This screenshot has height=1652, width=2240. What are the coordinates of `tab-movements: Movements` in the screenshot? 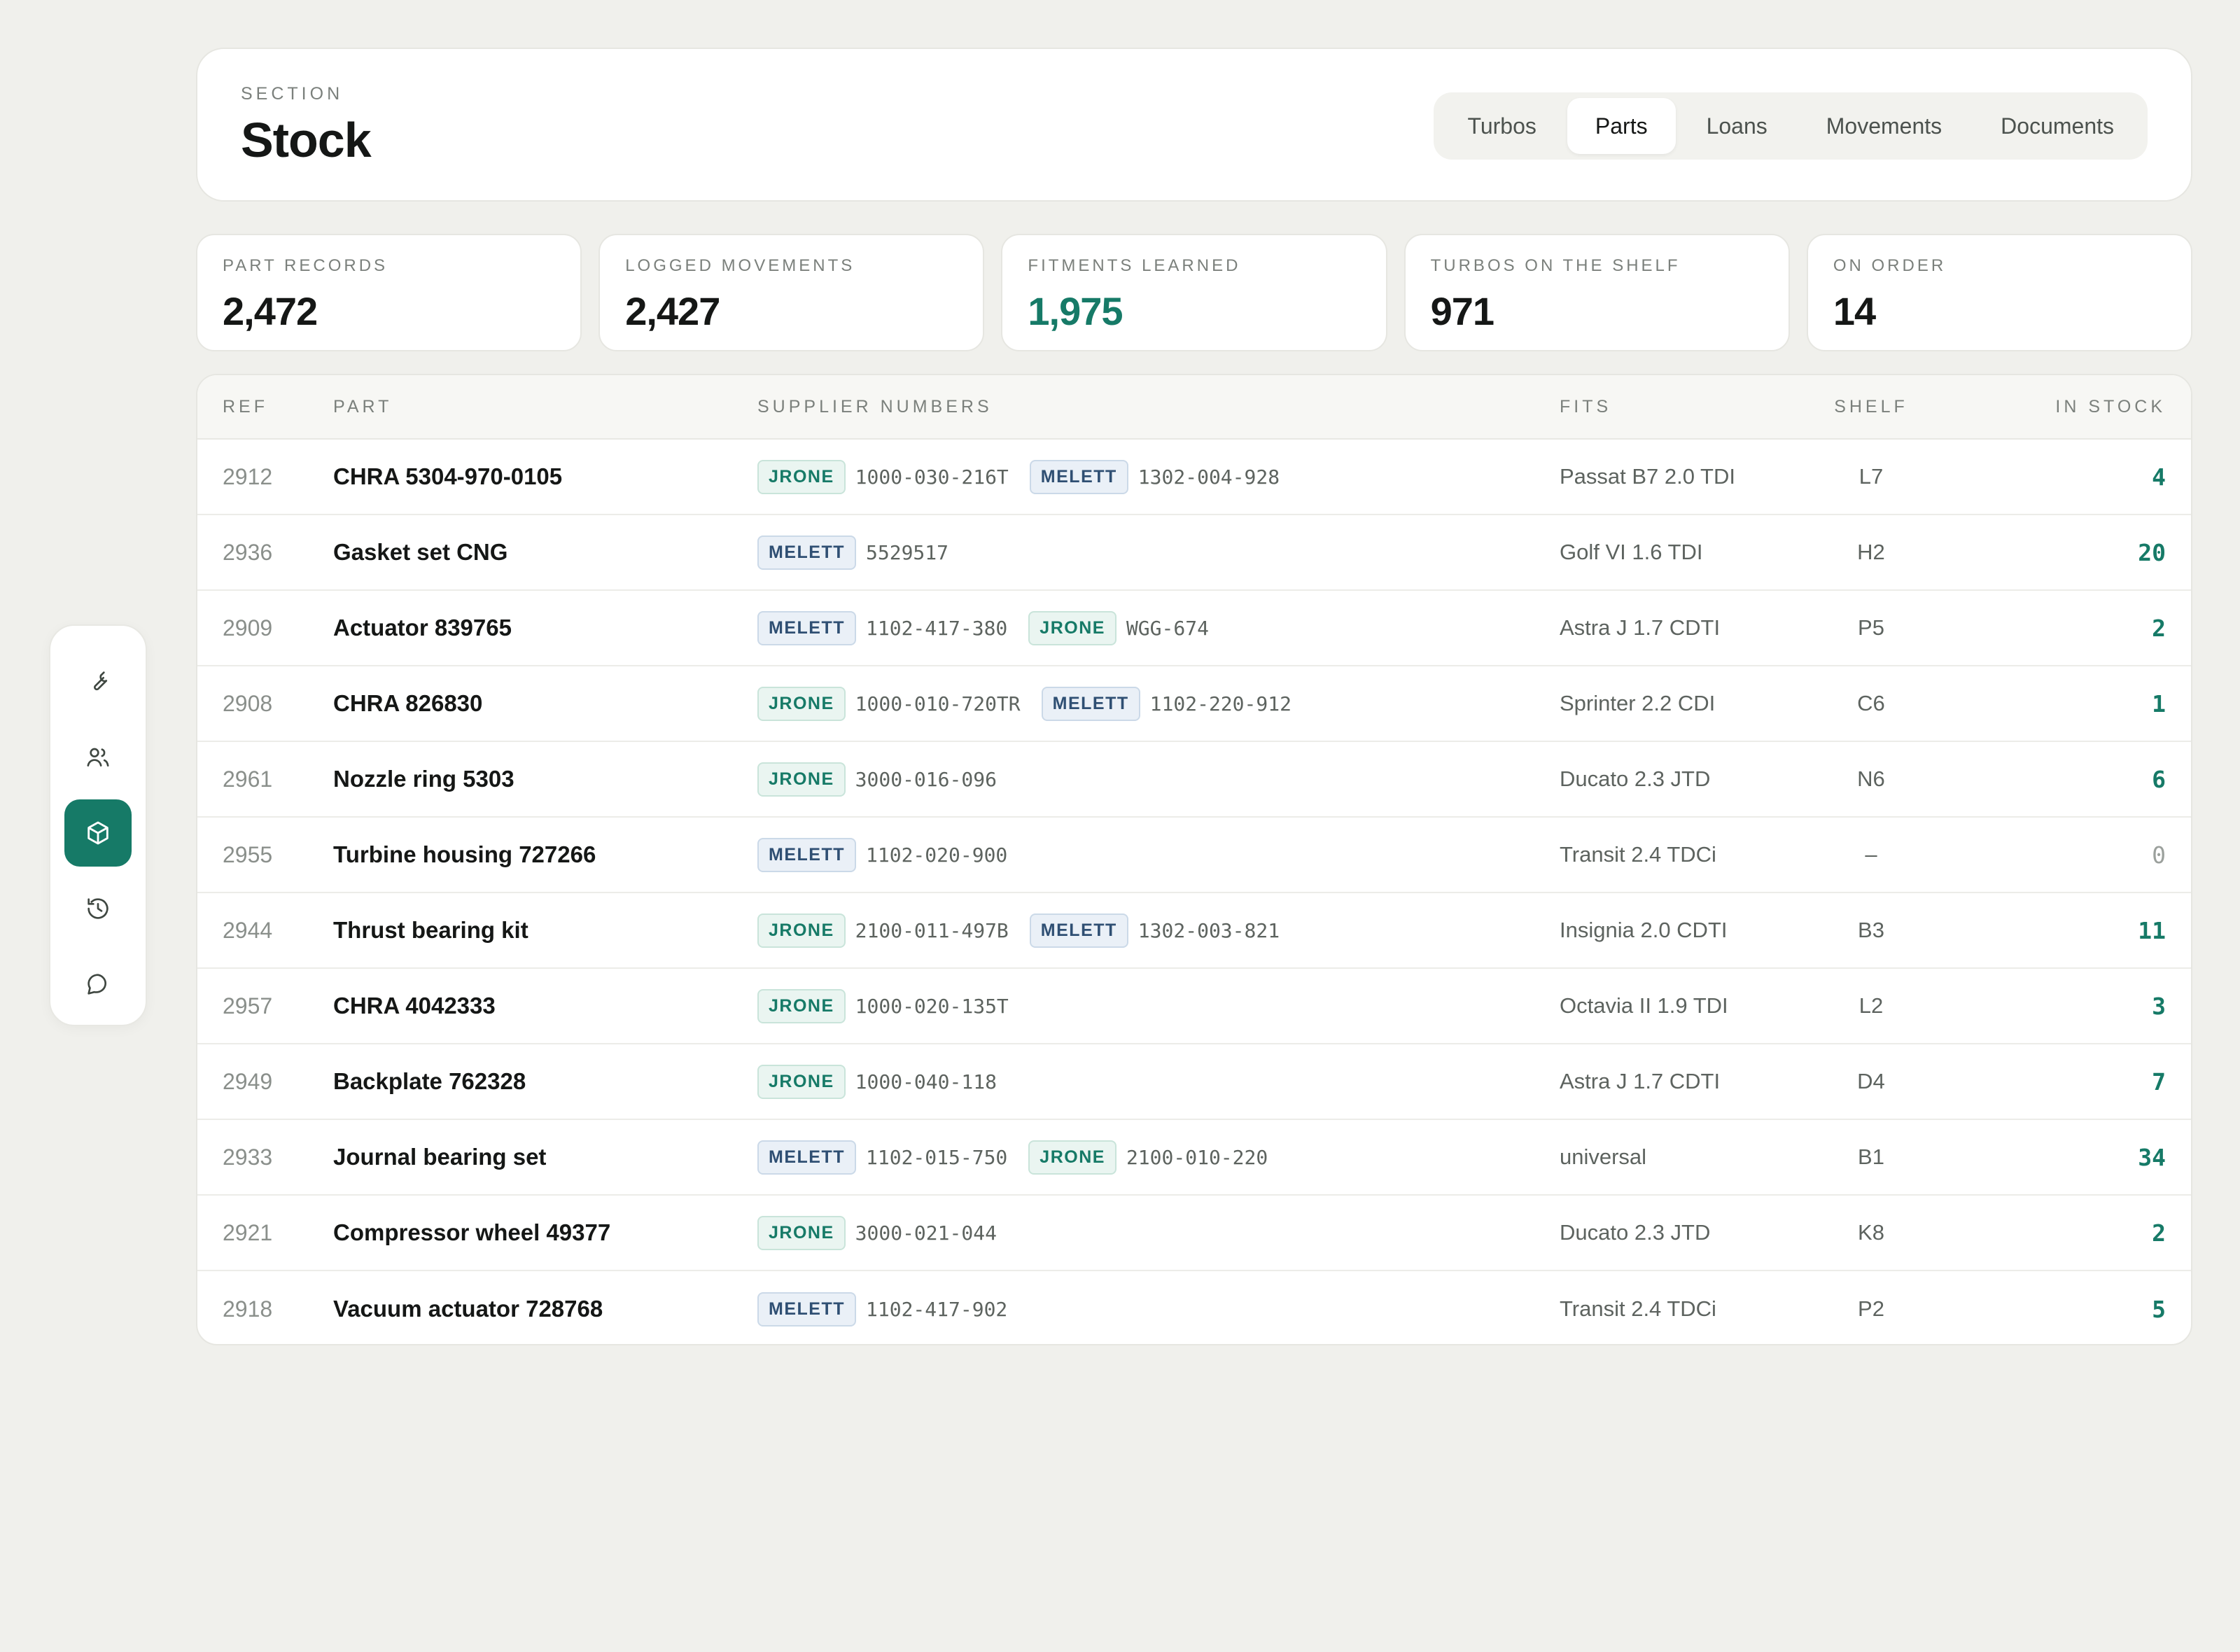 It's located at (1884, 126).